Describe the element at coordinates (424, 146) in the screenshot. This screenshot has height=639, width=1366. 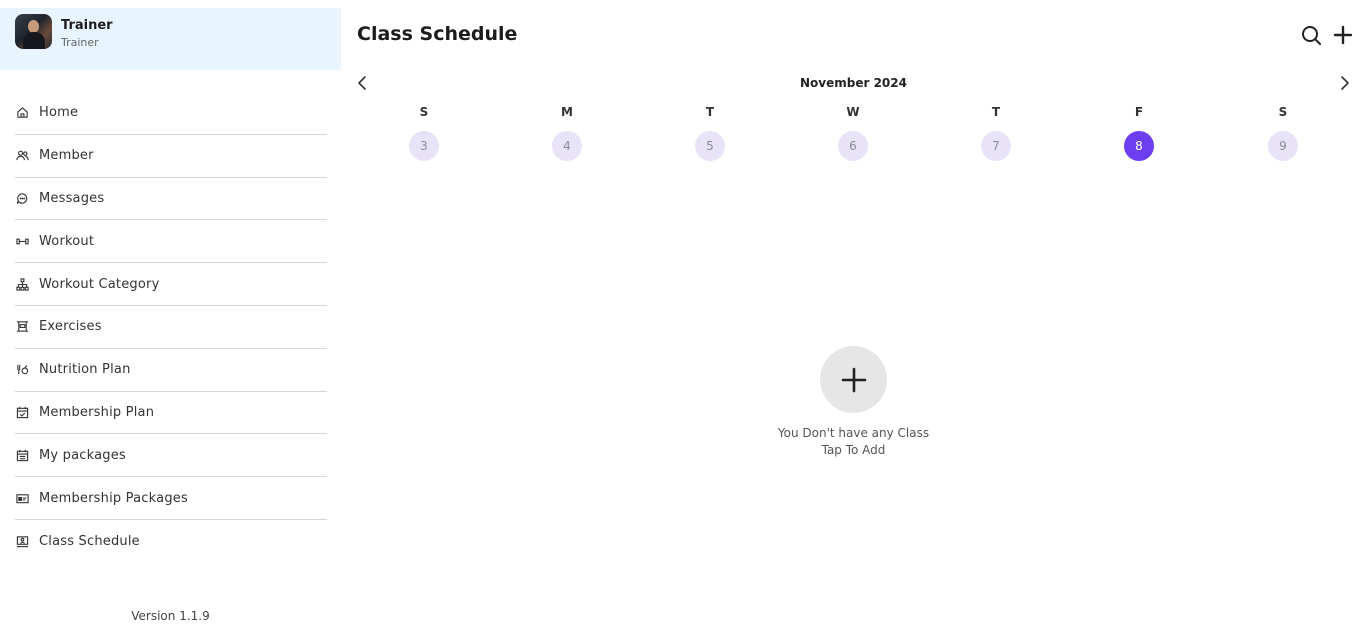
I see `day-number-button: 3` at that location.